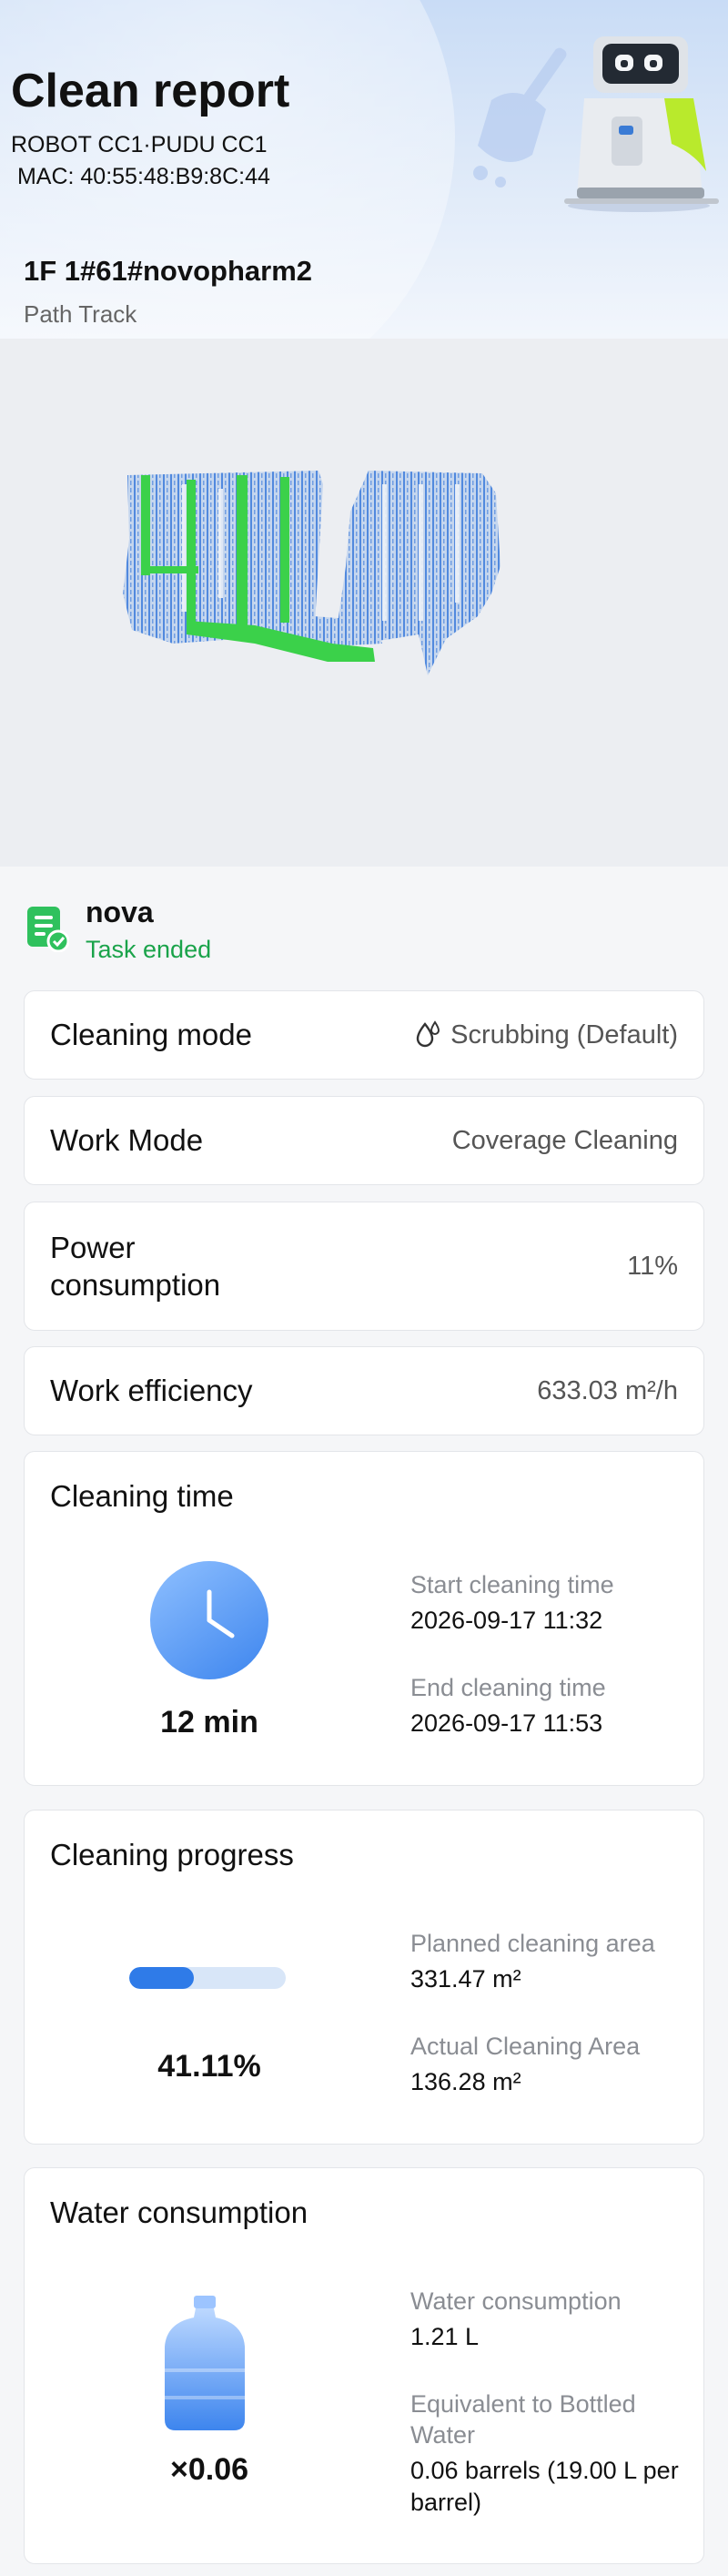  Describe the element at coordinates (565, 1140) in the screenshot. I see `work-mode-value: Coverage Cleaning` at that location.